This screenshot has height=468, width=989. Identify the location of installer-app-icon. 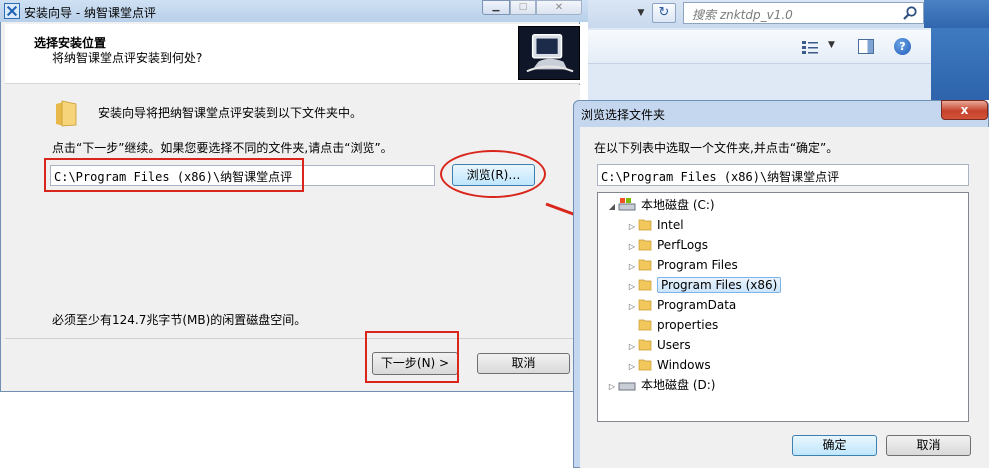
(12, 11).